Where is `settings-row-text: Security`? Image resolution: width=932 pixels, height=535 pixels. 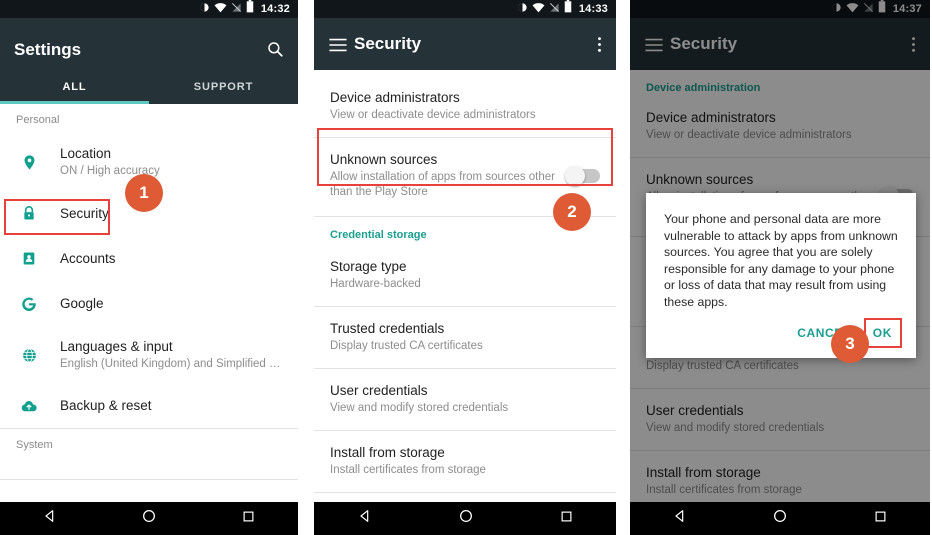
settings-row-text: Security is located at coordinates (171, 214).